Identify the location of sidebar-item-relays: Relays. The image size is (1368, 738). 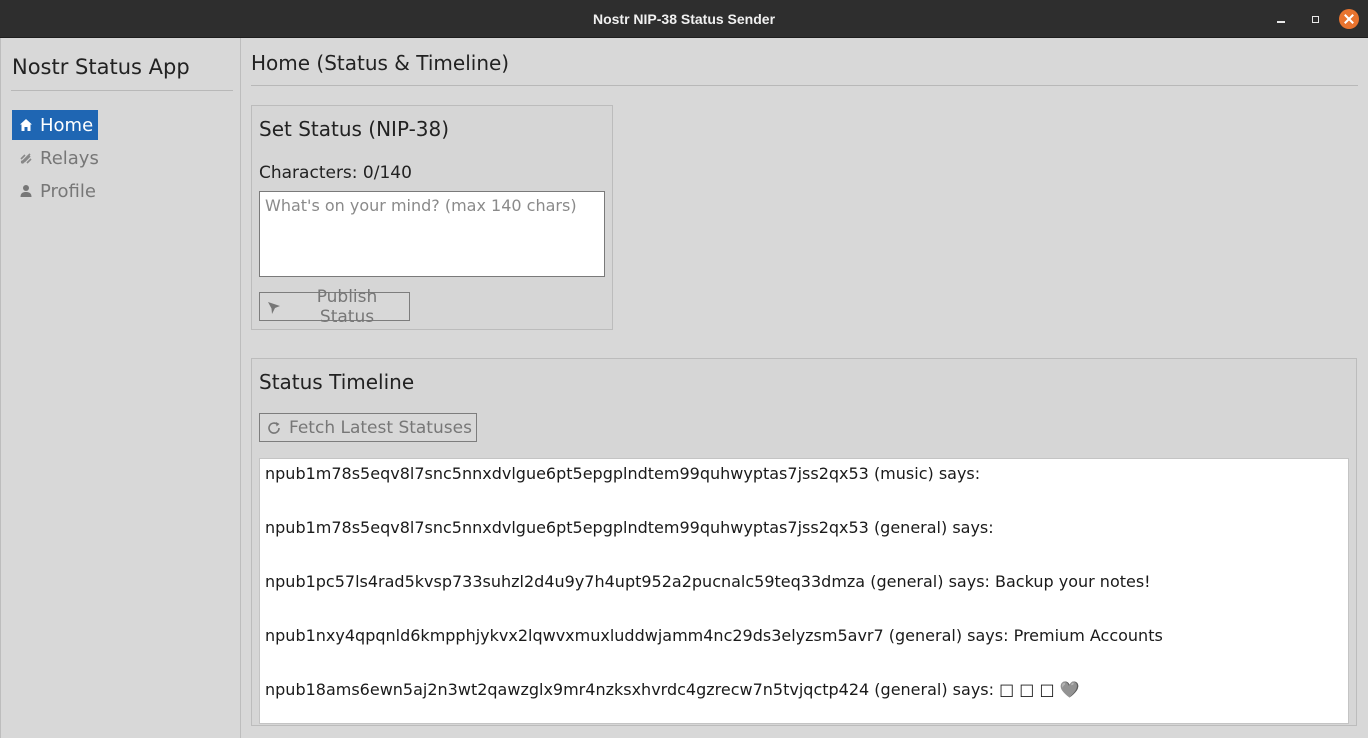
(58, 158).